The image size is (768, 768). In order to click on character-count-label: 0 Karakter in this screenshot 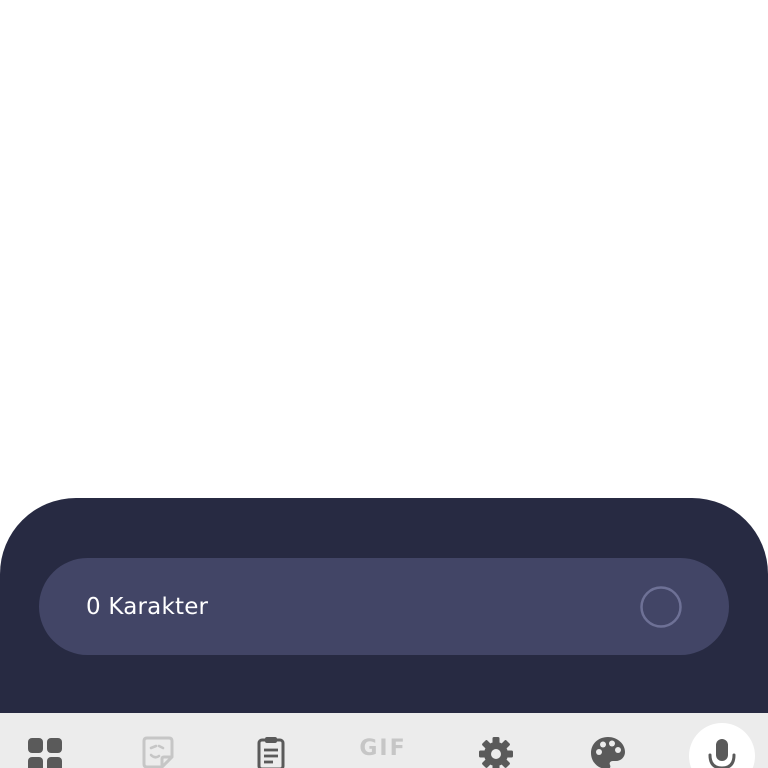, I will do `click(147, 606)`.